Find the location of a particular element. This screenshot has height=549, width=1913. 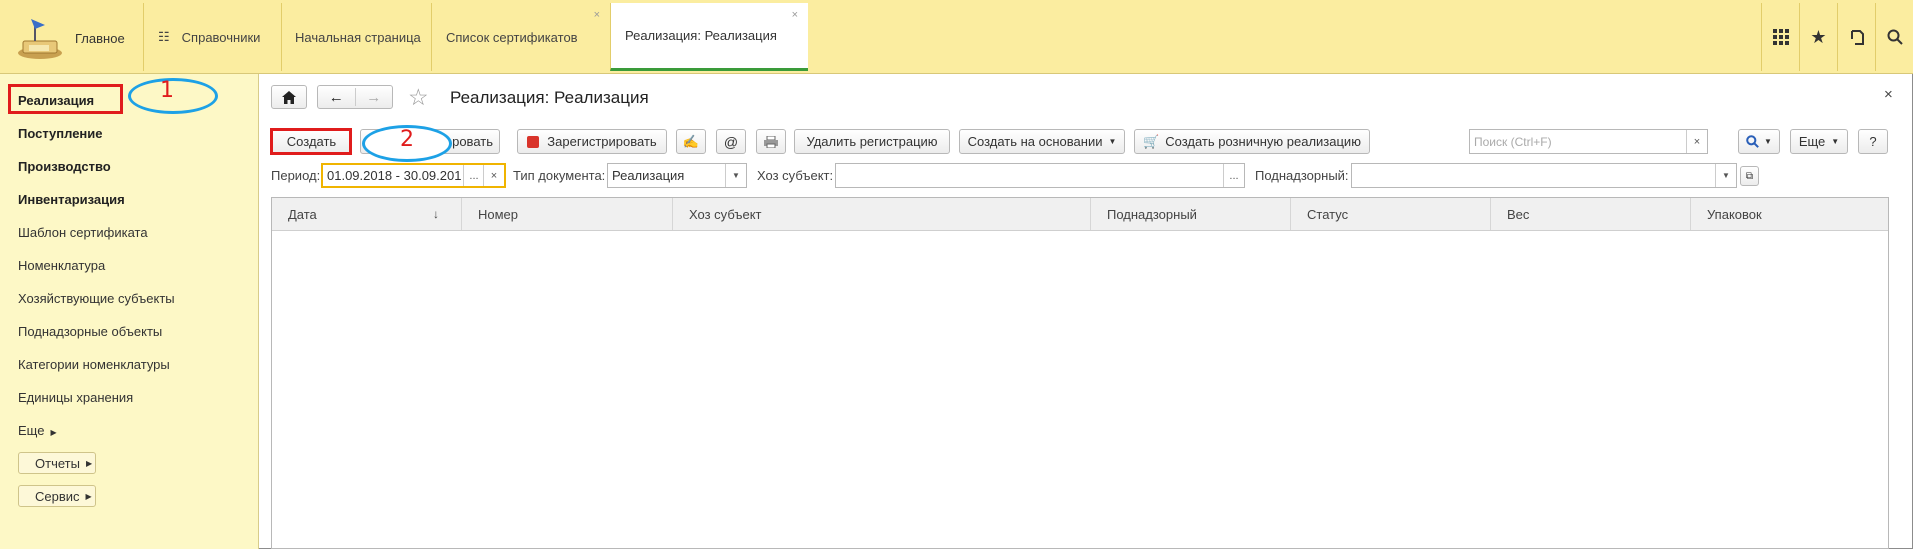

home-icon is located at coordinates (289, 97).